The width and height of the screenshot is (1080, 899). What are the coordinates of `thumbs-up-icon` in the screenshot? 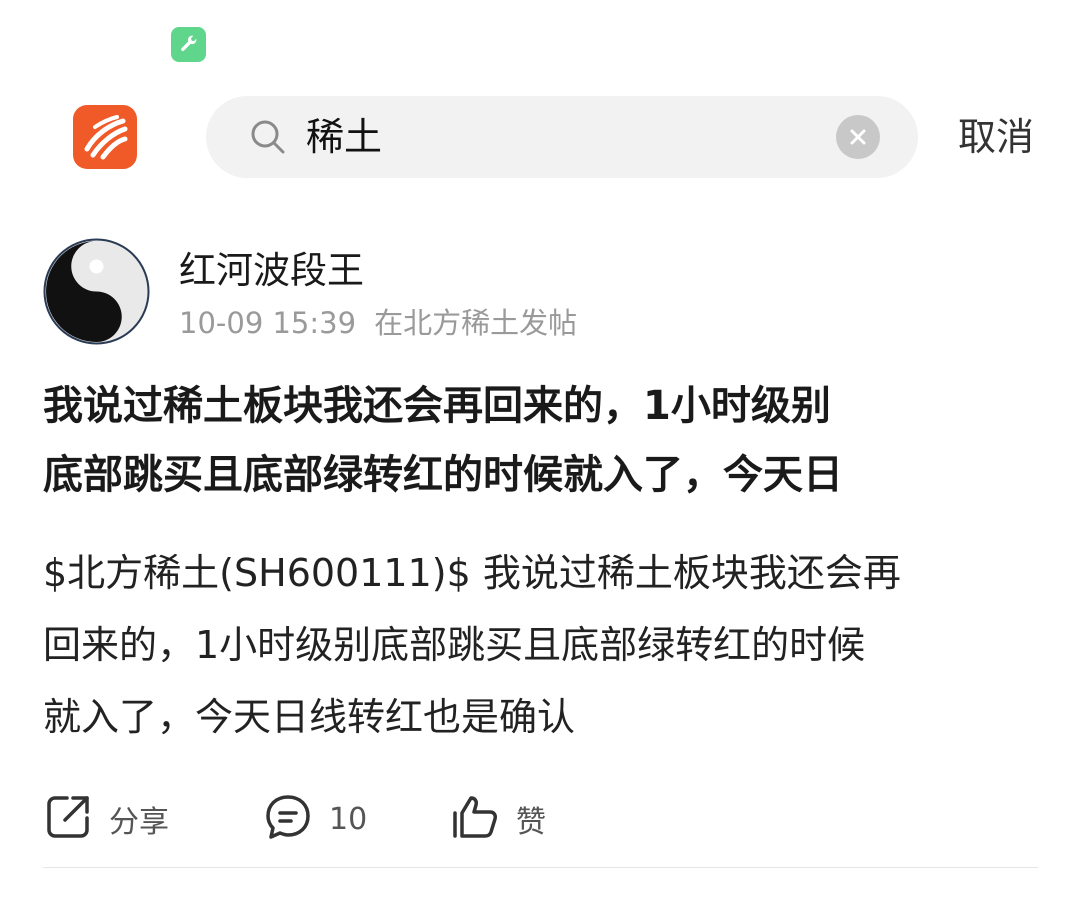 It's located at (475, 819).